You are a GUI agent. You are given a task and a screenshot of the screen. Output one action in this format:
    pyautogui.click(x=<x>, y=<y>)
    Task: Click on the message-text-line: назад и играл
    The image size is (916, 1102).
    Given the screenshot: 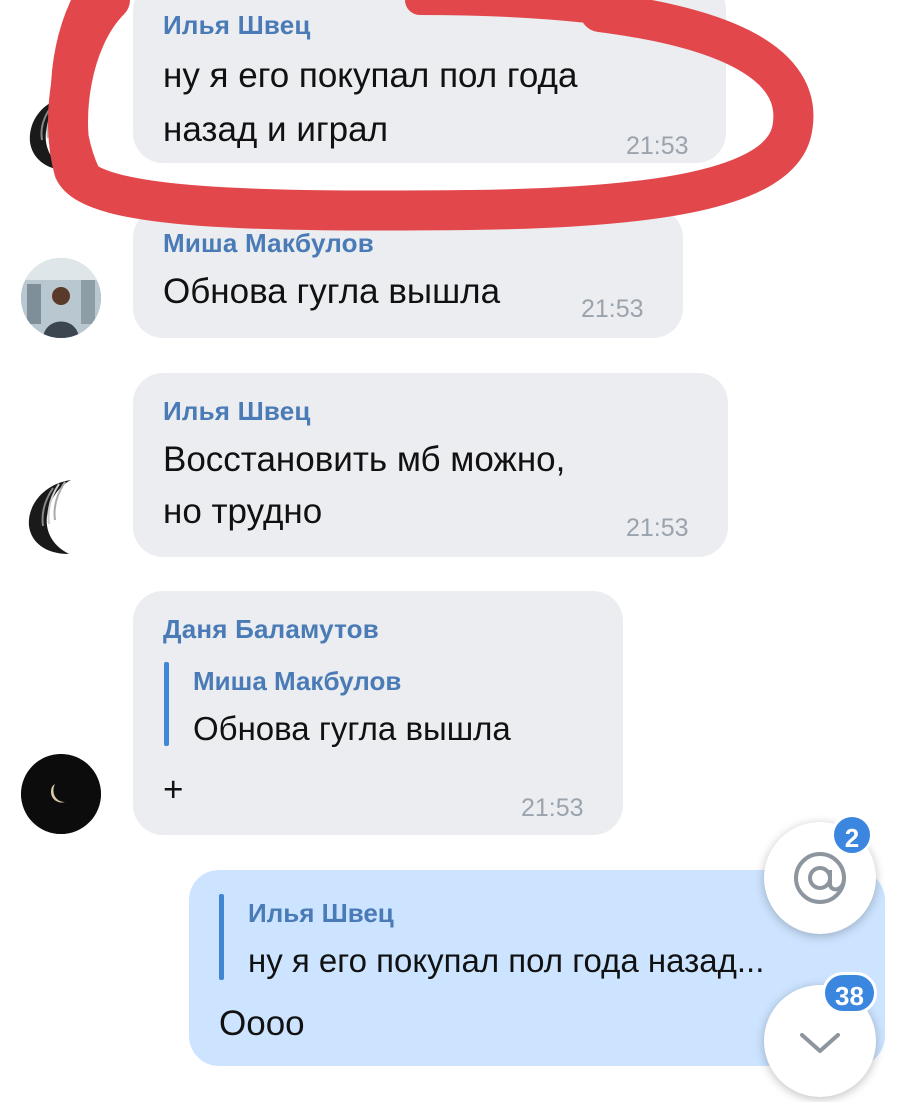 What is the action you would take?
    pyautogui.click(x=276, y=129)
    